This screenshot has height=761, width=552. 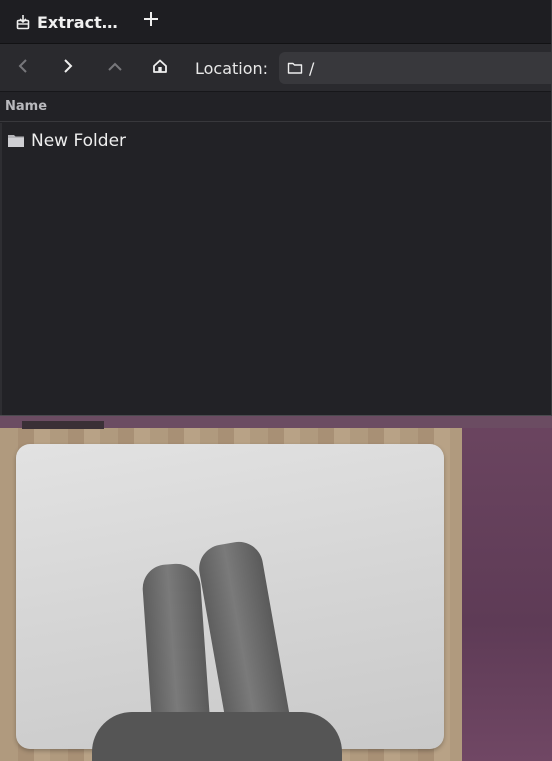 What do you see at coordinates (275, 68) in the screenshot?
I see `navigation-toolbar: Location: /` at bounding box center [275, 68].